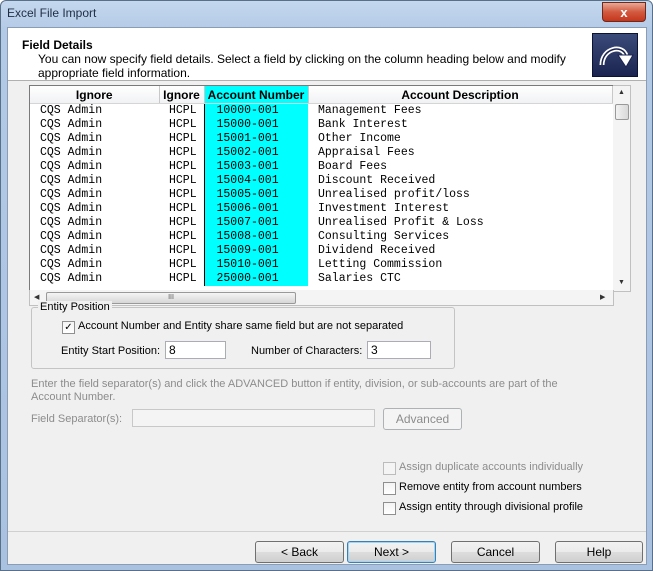 Image resolution: width=653 pixels, height=571 pixels. I want to click on field-separator-input, so click(253, 418).